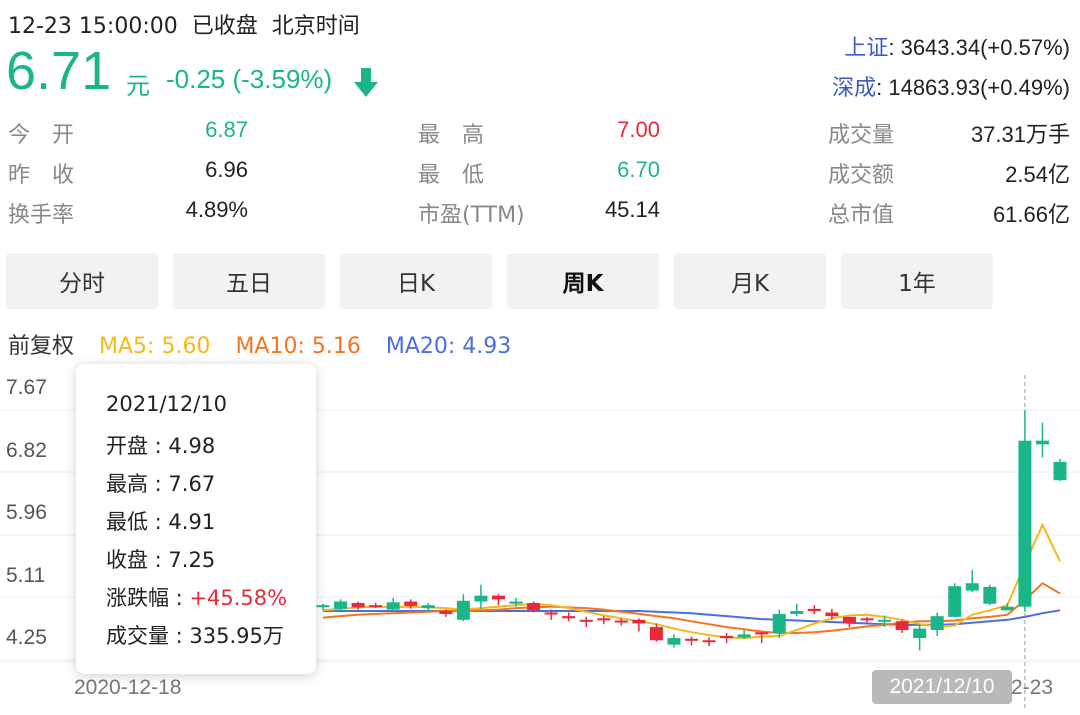  Describe the element at coordinates (917, 281) in the screenshot. I see `tab-one-year: 1年` at that location.